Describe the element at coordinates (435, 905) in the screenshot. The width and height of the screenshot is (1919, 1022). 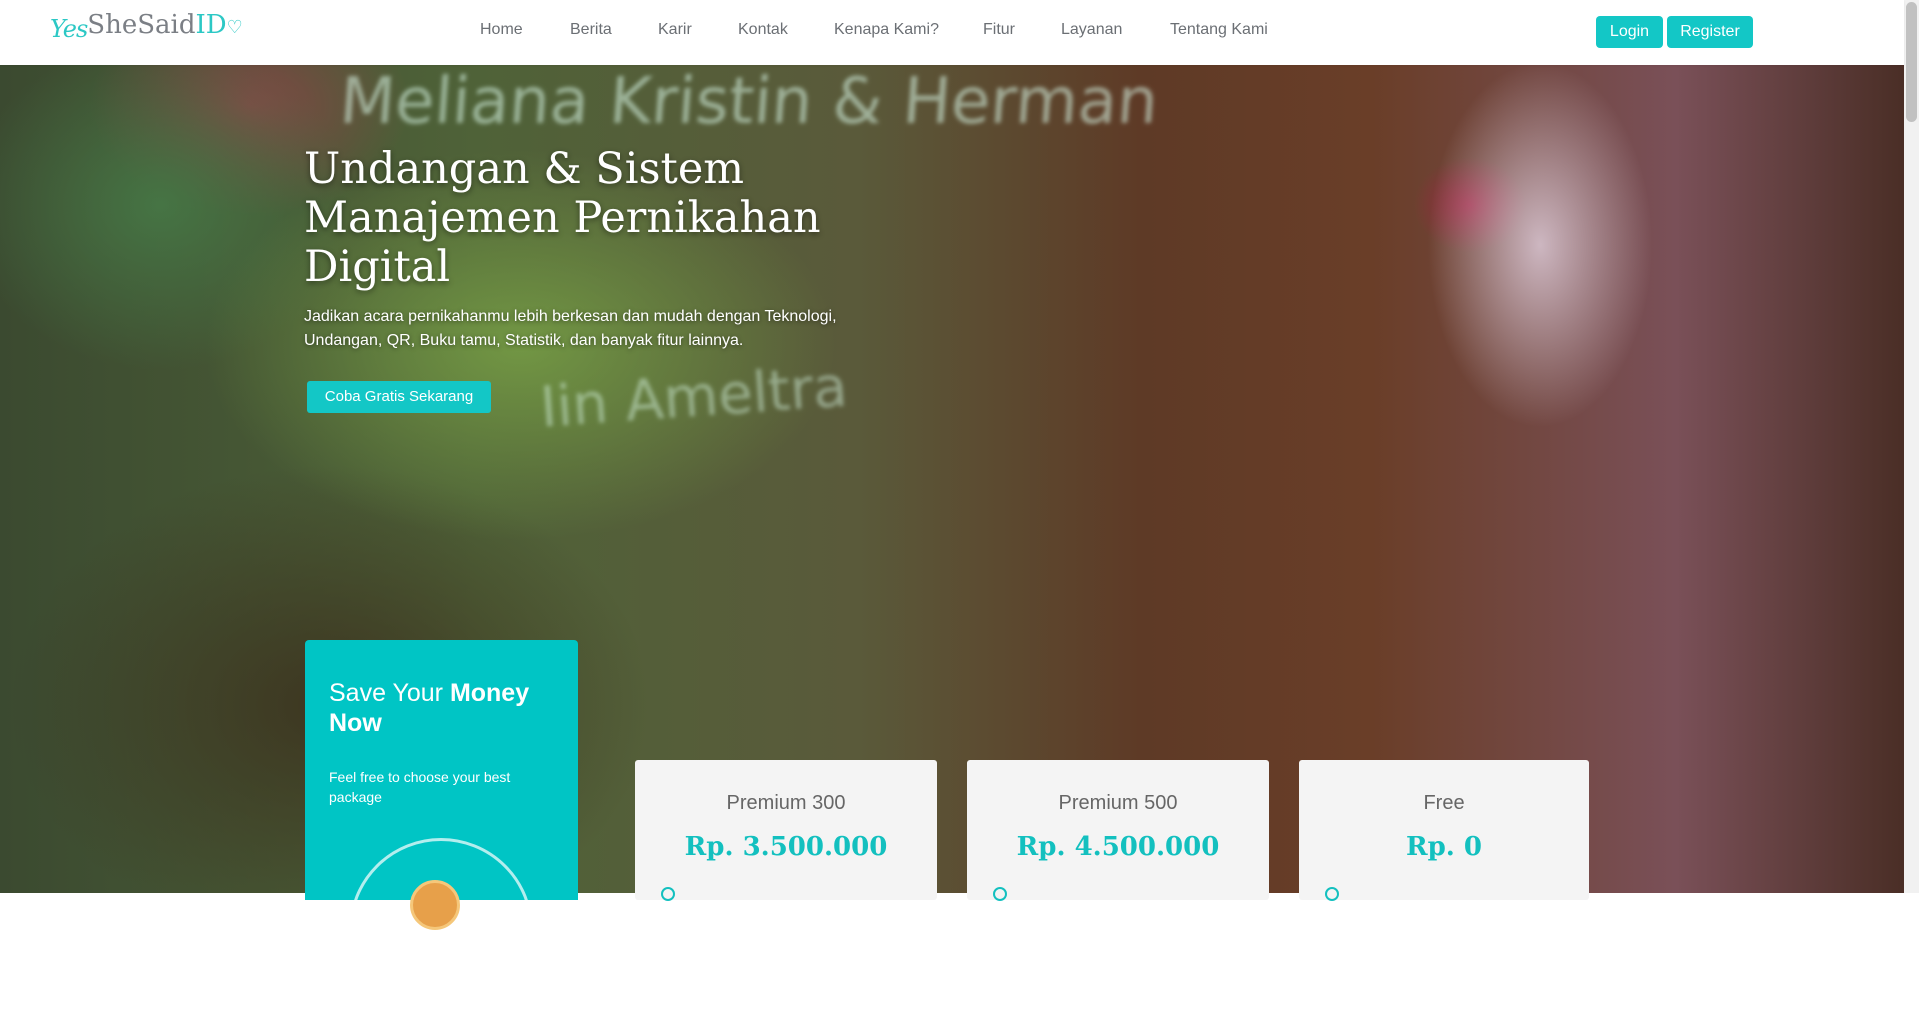
I see `illustration-avatar-icon` at that location.